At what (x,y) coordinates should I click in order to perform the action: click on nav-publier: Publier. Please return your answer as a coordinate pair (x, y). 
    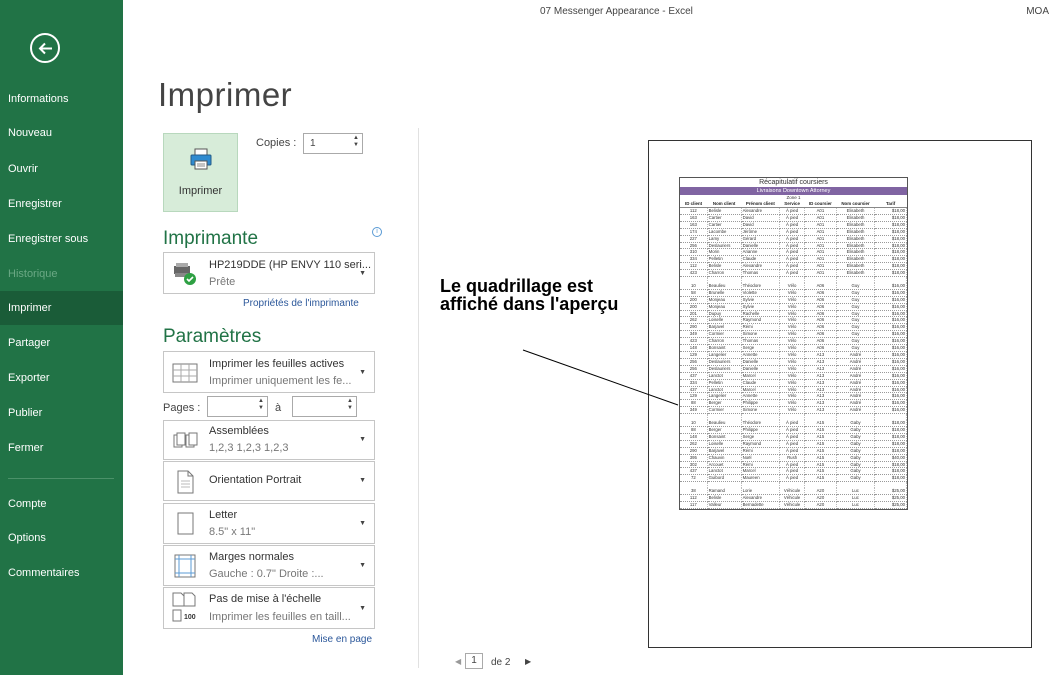
    Looking at the image, I should click on (61, 413).